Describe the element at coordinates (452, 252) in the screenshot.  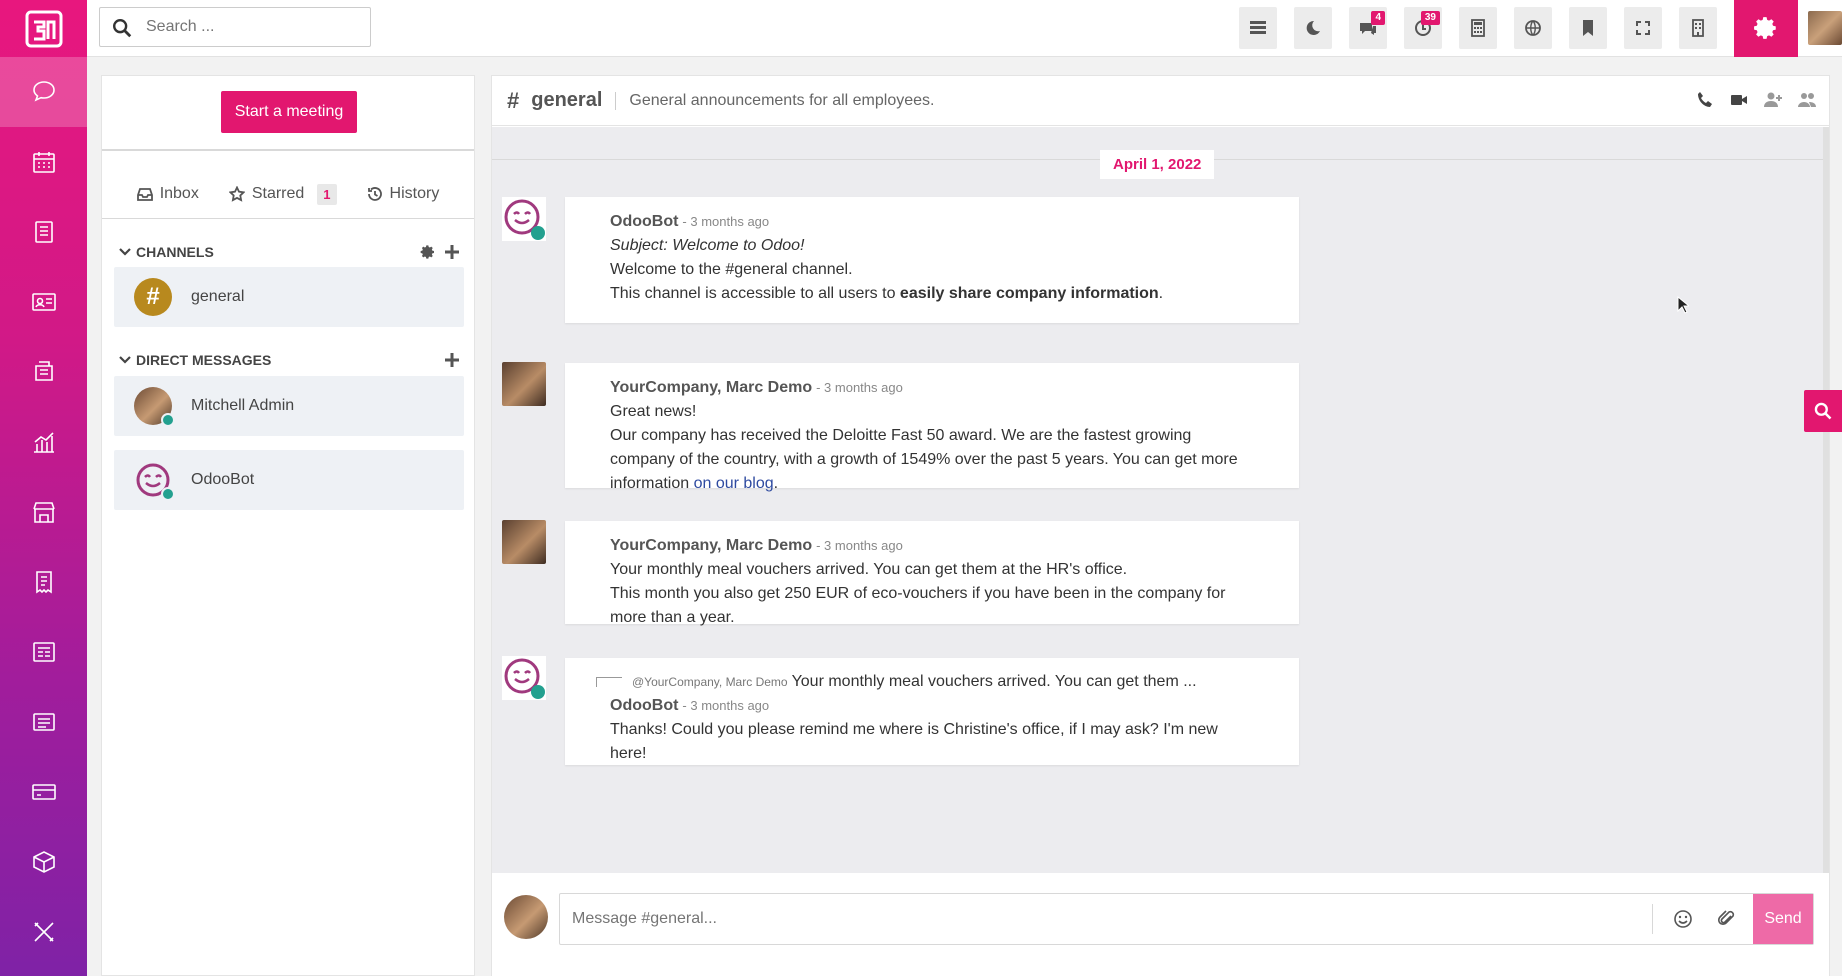
I see `add-channel-icon` at that location.